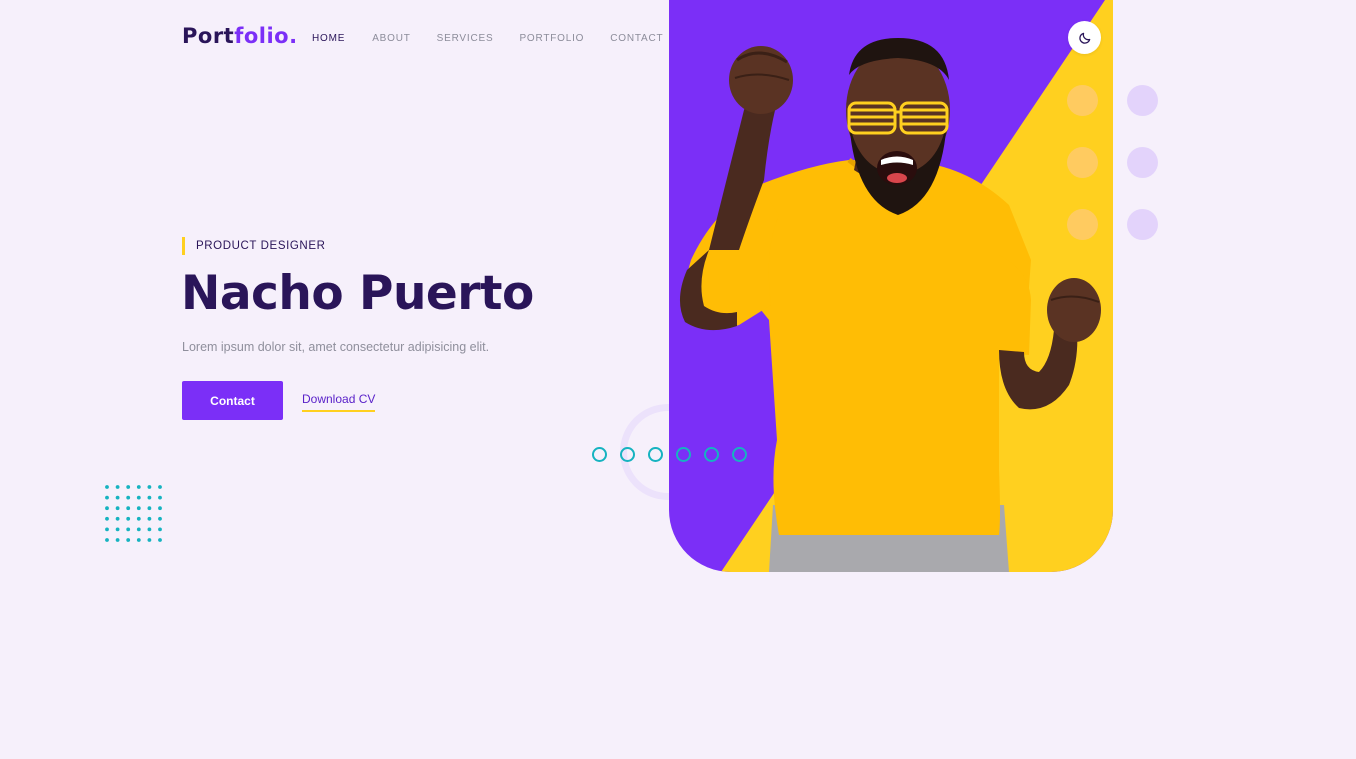 Image resolution: width=1356 pixels, height=759 pixels. I want to click on moon-icon, so click(1084, 38).